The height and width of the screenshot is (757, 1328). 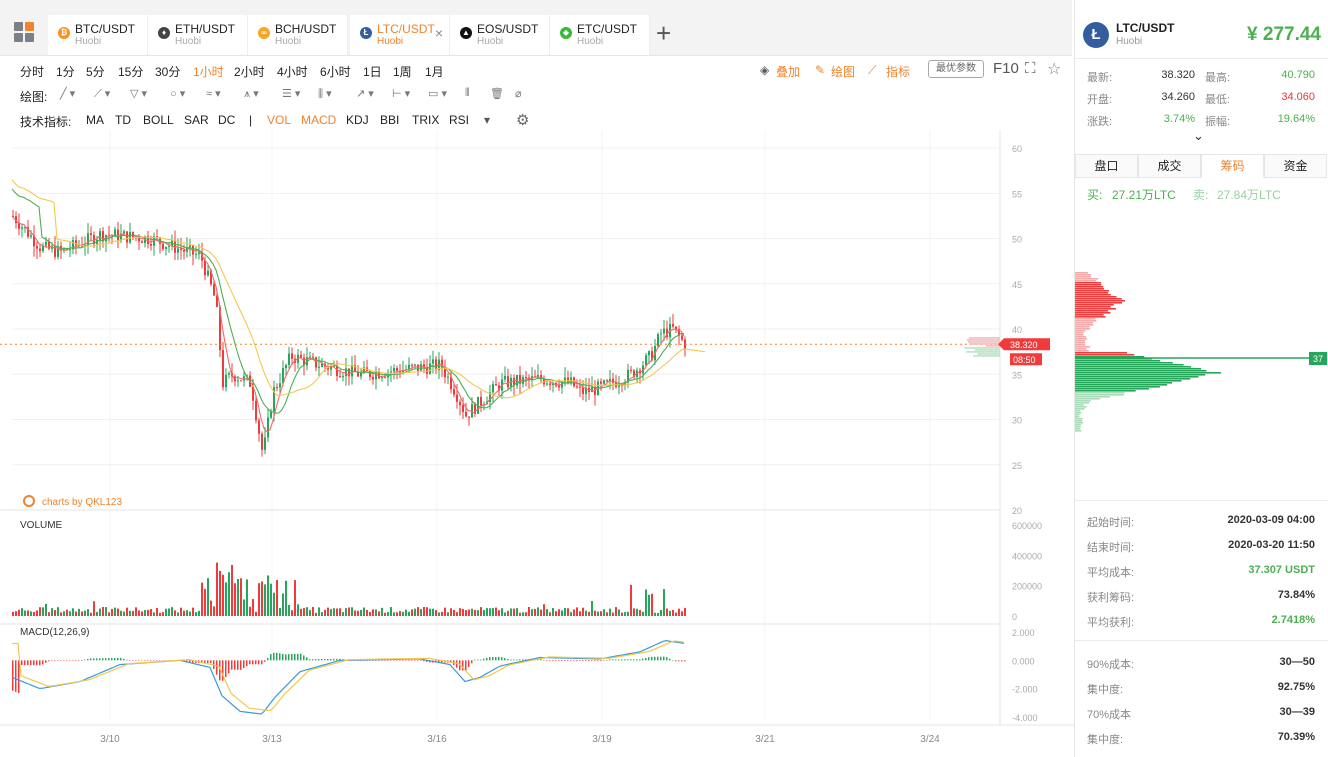 What do you see at coordinates (439, 33) in the screenshot?
I see `close-tab-icon: ×` at bounding box center [439, 33].